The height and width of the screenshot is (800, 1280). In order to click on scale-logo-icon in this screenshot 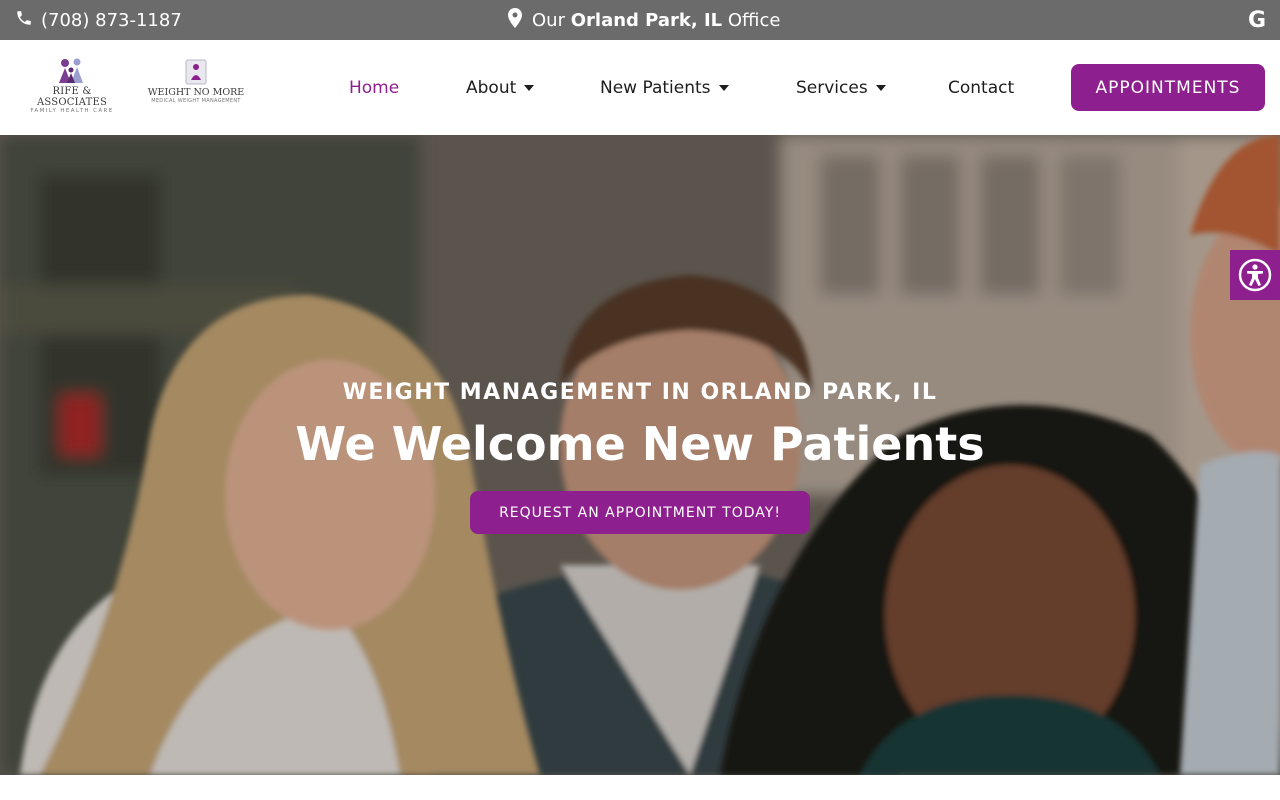, I will do `click(196, 72)`.